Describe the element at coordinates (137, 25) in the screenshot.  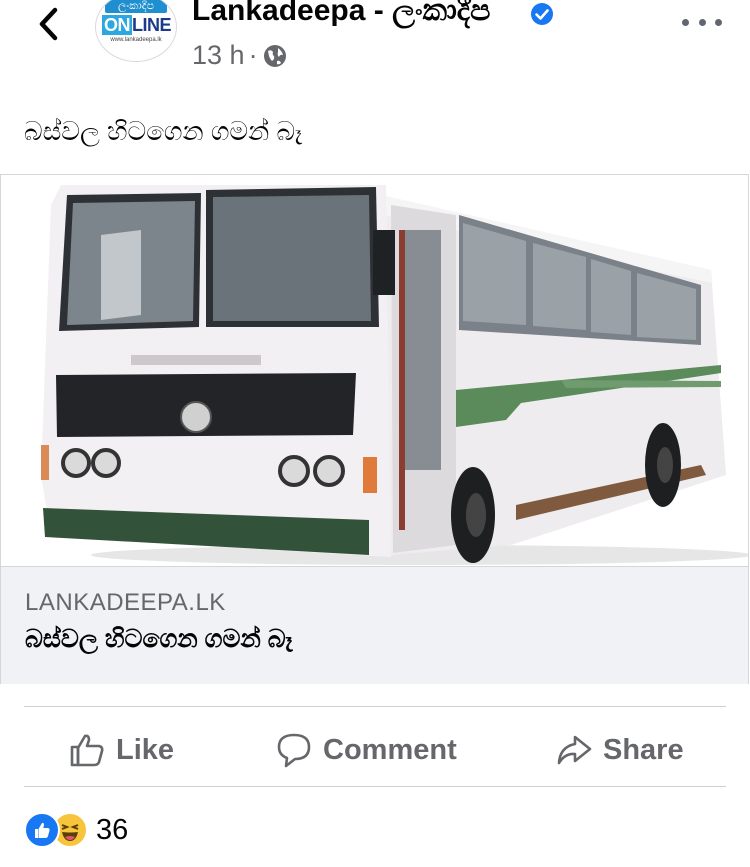
I see `avatar-online-text: ON LINE` at that location.